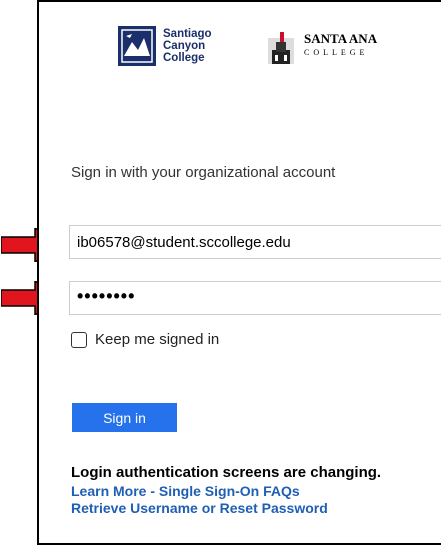 The width and height of the screenshot is (441, 546). I want to click on scc-logo-text: Santiago Canyon College, so click(198, 46).